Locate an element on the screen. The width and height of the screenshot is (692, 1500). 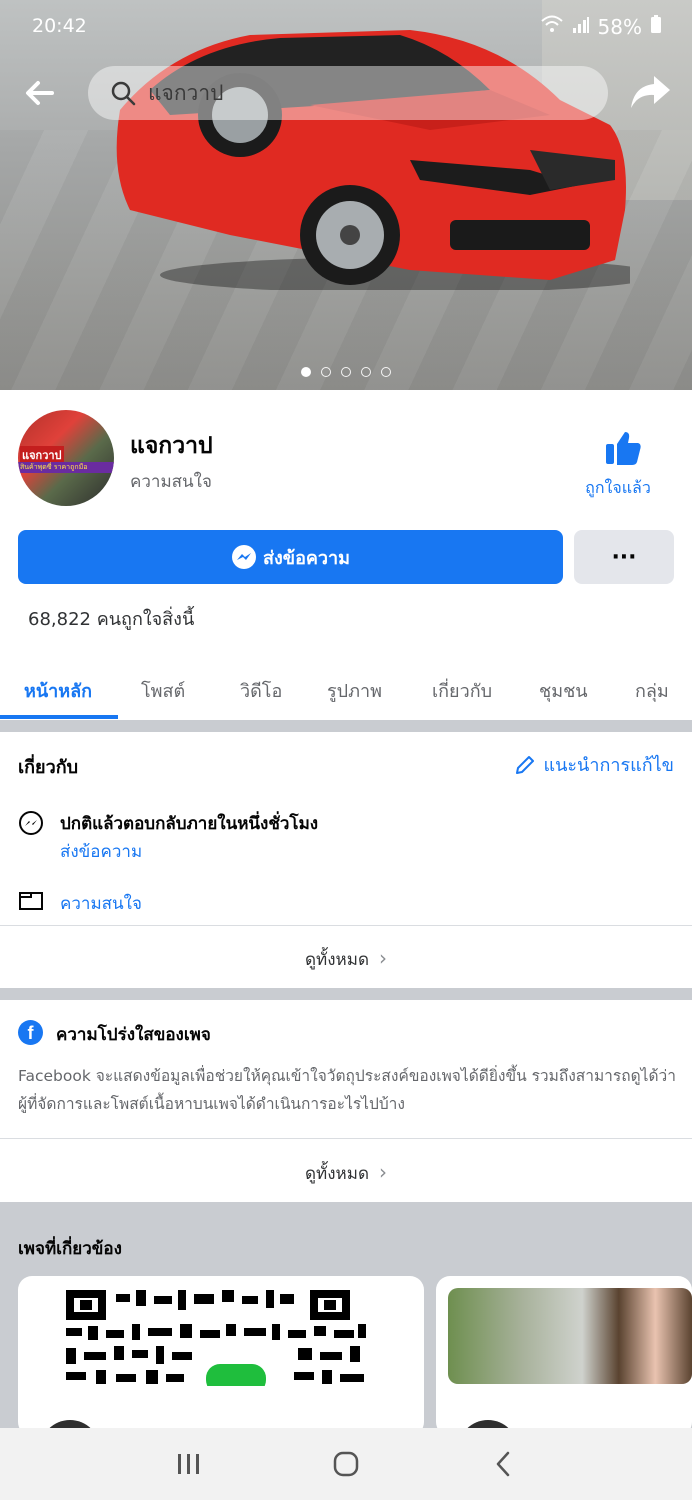
pencil-icon is located at coordinates (525, 764).